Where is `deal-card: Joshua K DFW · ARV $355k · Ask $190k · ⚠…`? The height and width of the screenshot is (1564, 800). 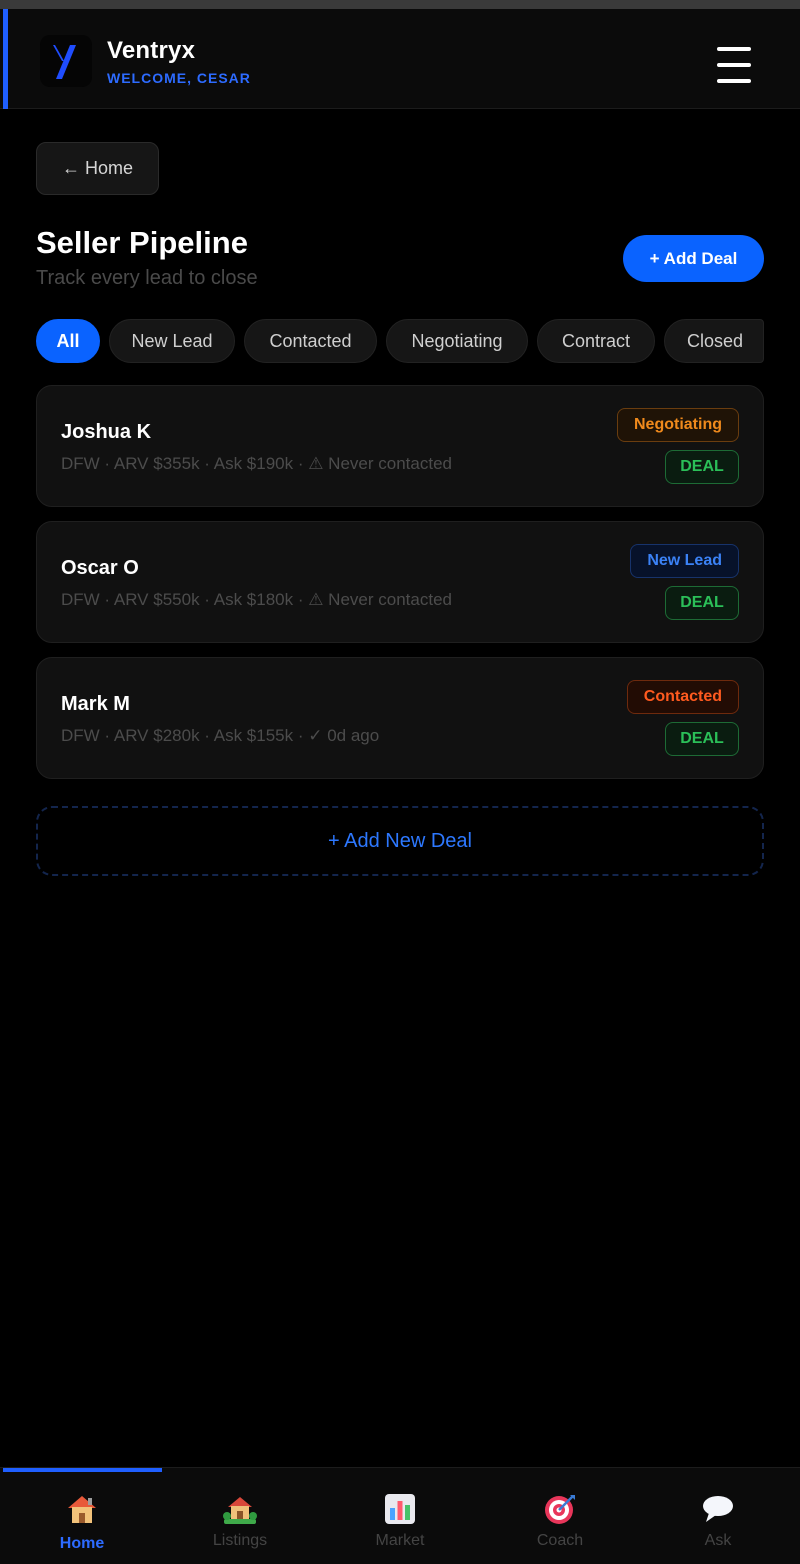 deal-card: Joshua K DFW · ARV $355k · Ask $190k · ⚠… is located at coordinates (400, 446).